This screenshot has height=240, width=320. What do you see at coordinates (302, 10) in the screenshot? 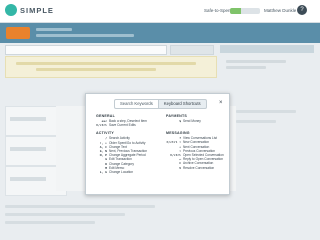
I see `help-button: ?` at bounding box center [302, 10].